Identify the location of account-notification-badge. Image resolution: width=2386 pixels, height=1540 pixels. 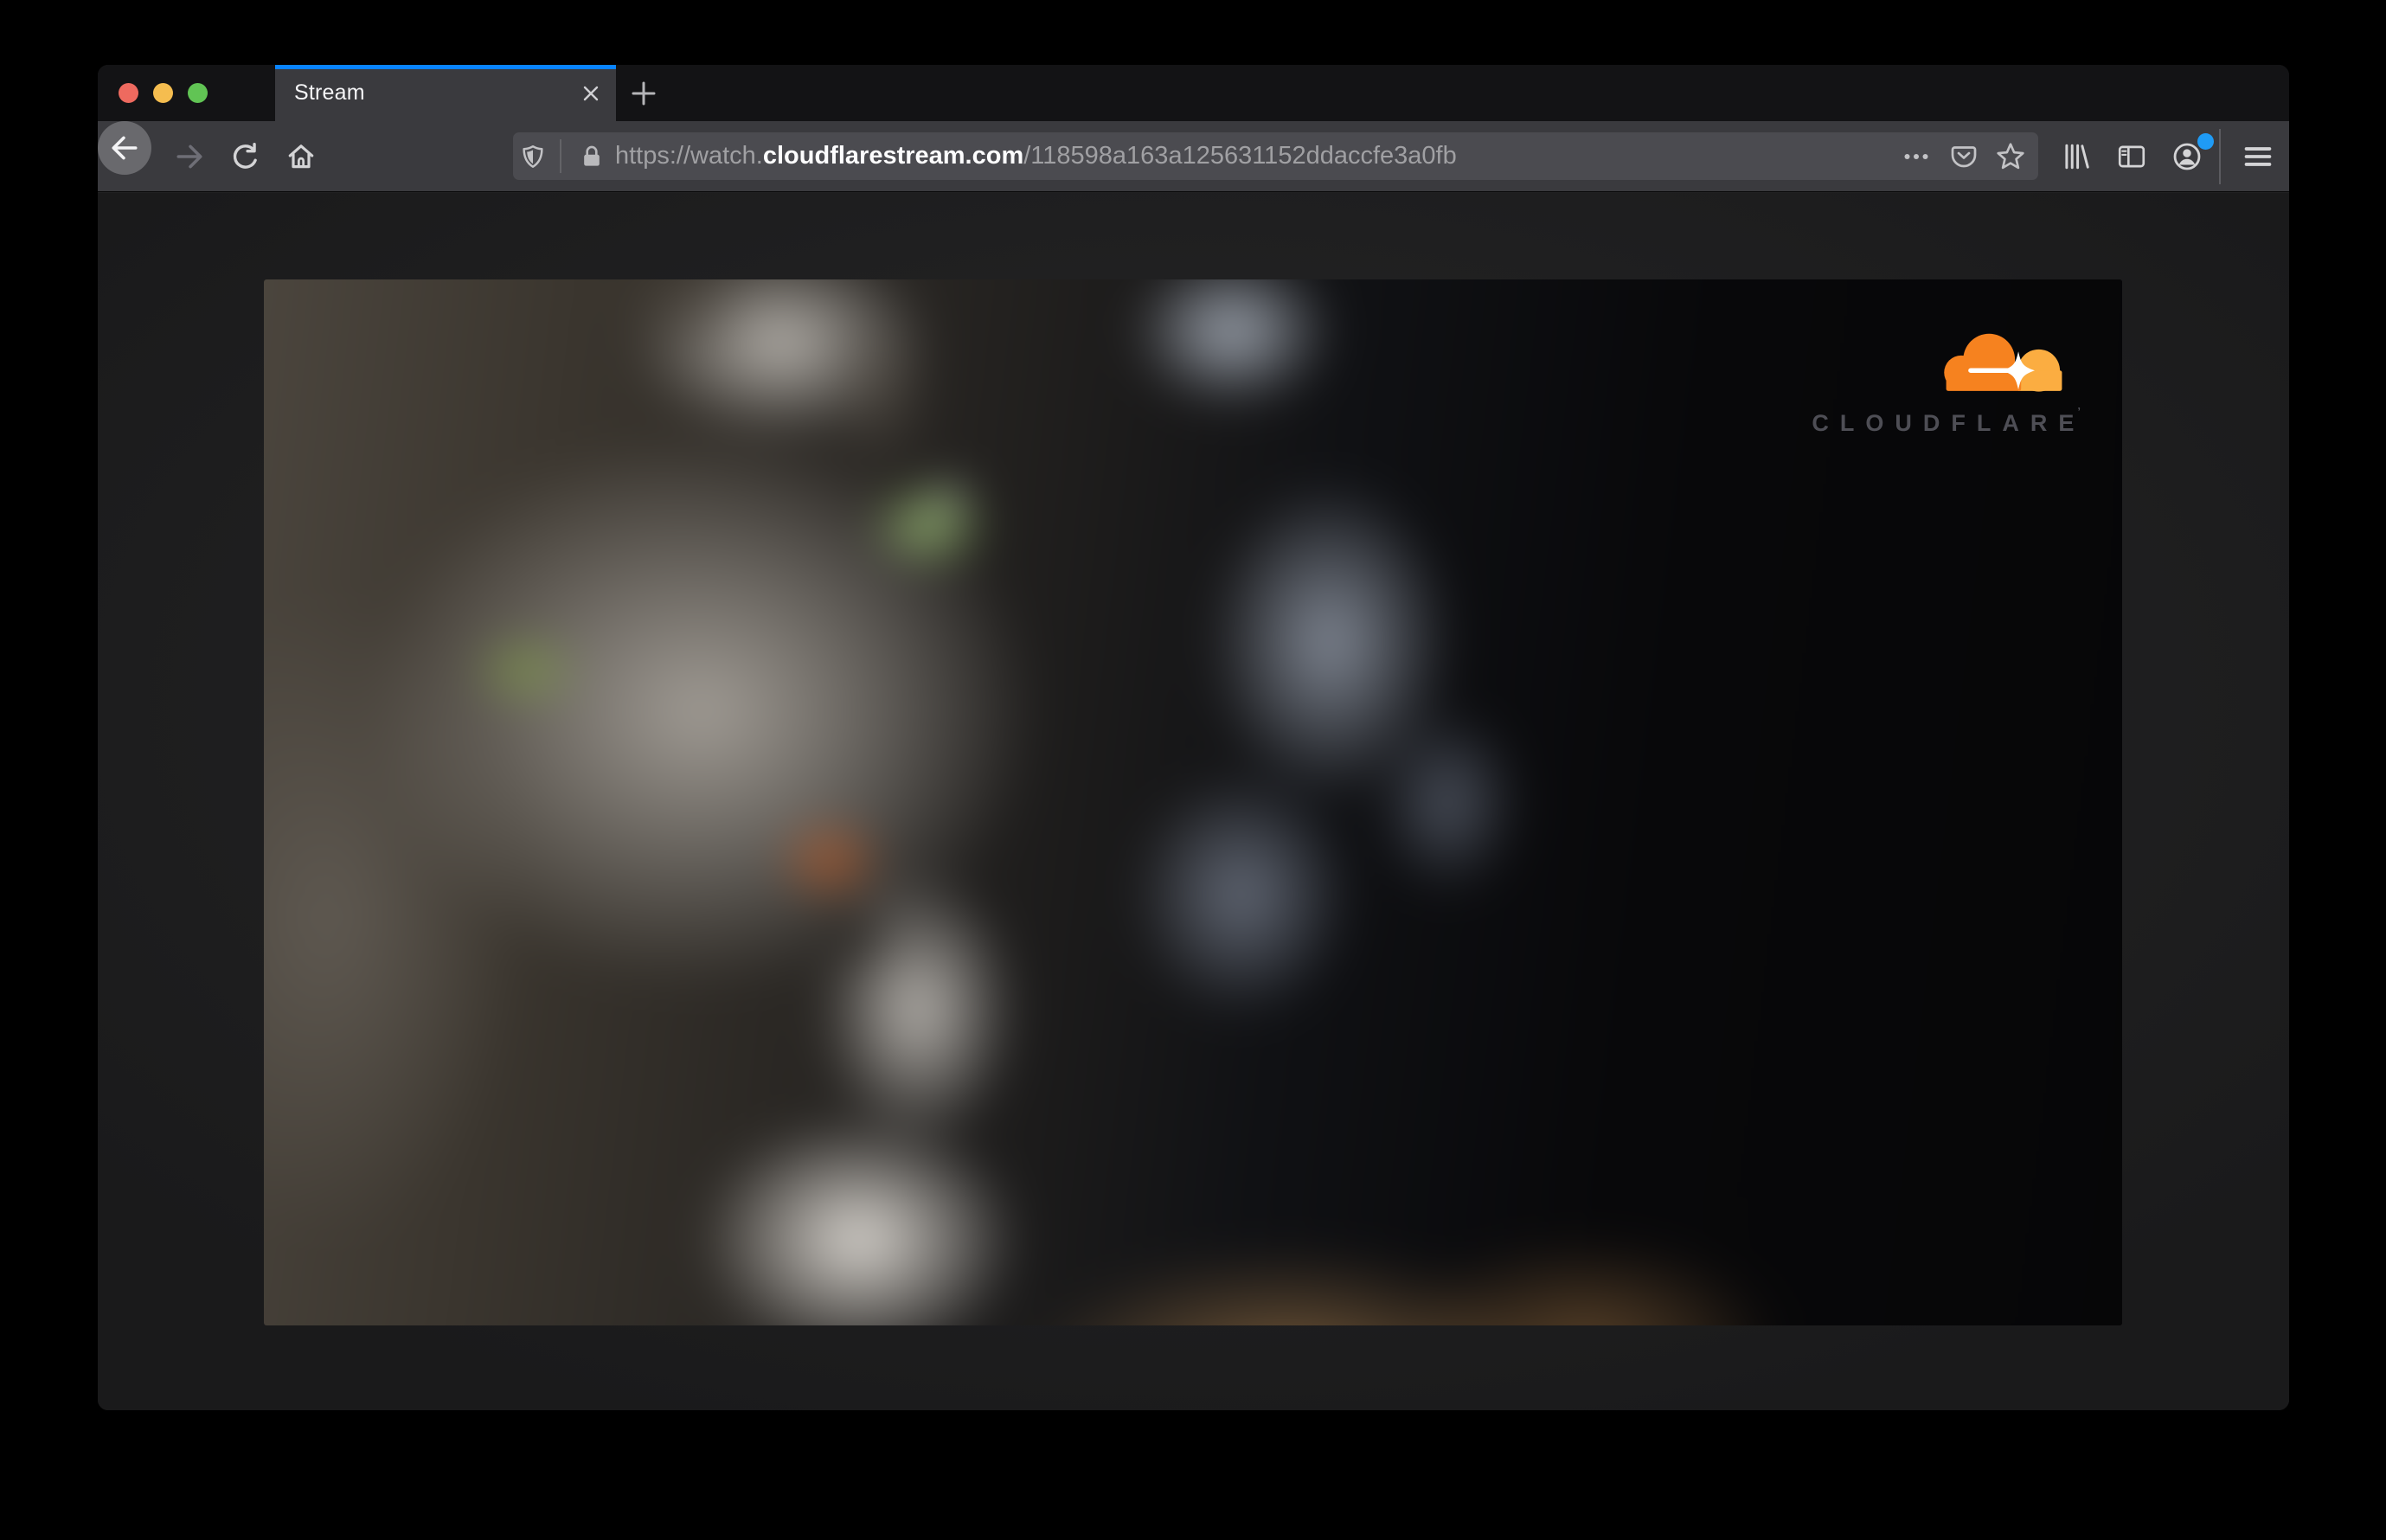
(2205, 141).